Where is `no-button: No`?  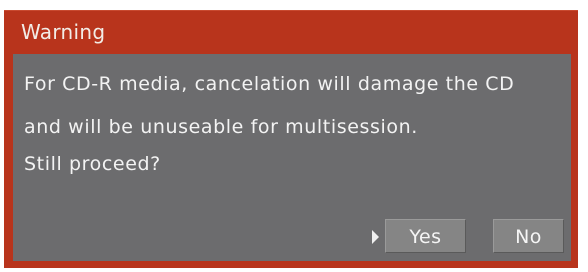
no-button: No is located at coordinates (528, 236).